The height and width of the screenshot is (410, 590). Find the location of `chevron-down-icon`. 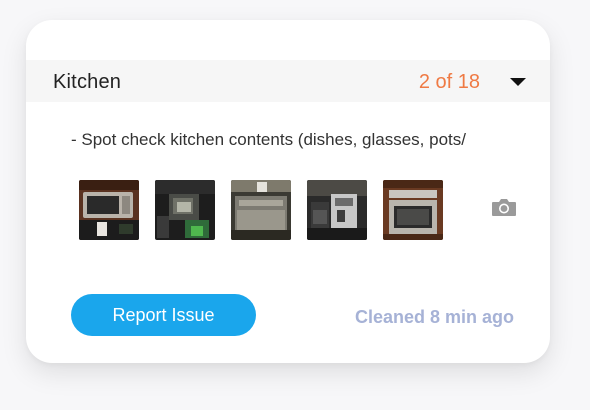

chevron-down-icon is located at coordinates (518, 82).